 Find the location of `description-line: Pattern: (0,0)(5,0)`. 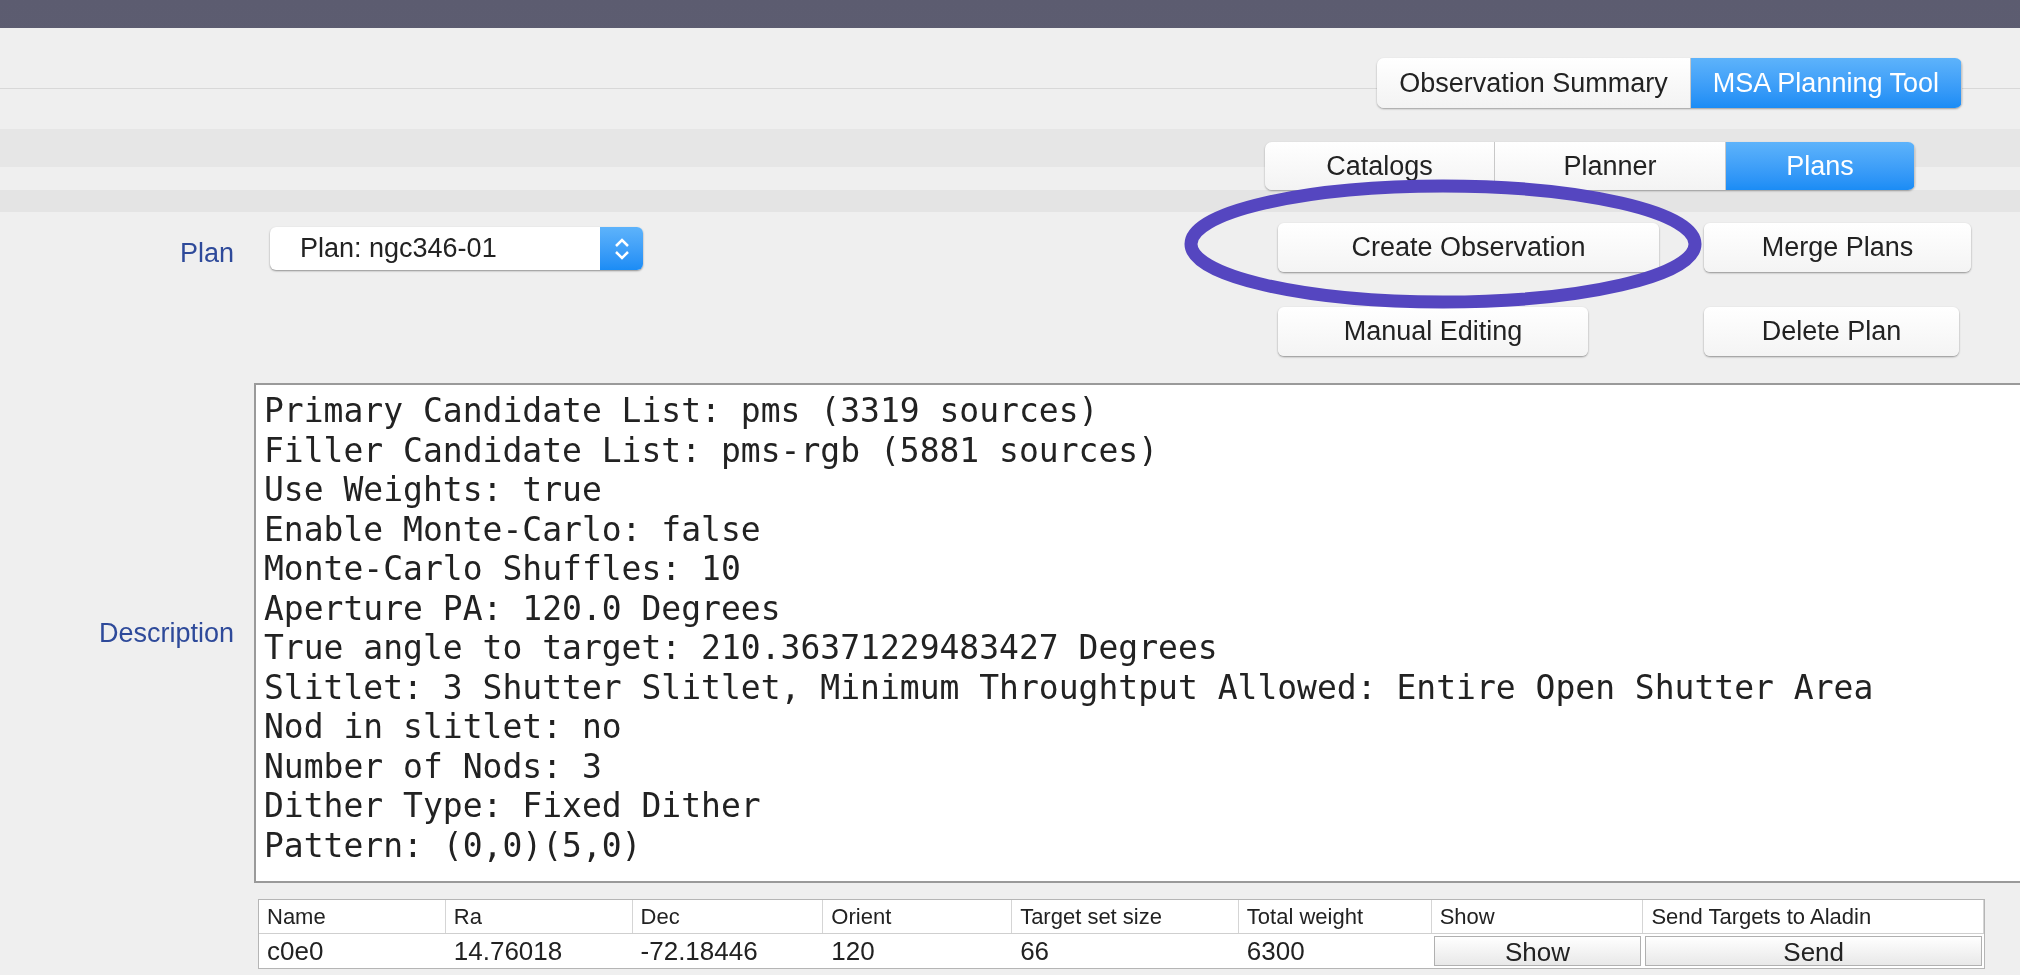

description-line: Pattern: (0,0)(5,0) is located at coordinates (453, 845).